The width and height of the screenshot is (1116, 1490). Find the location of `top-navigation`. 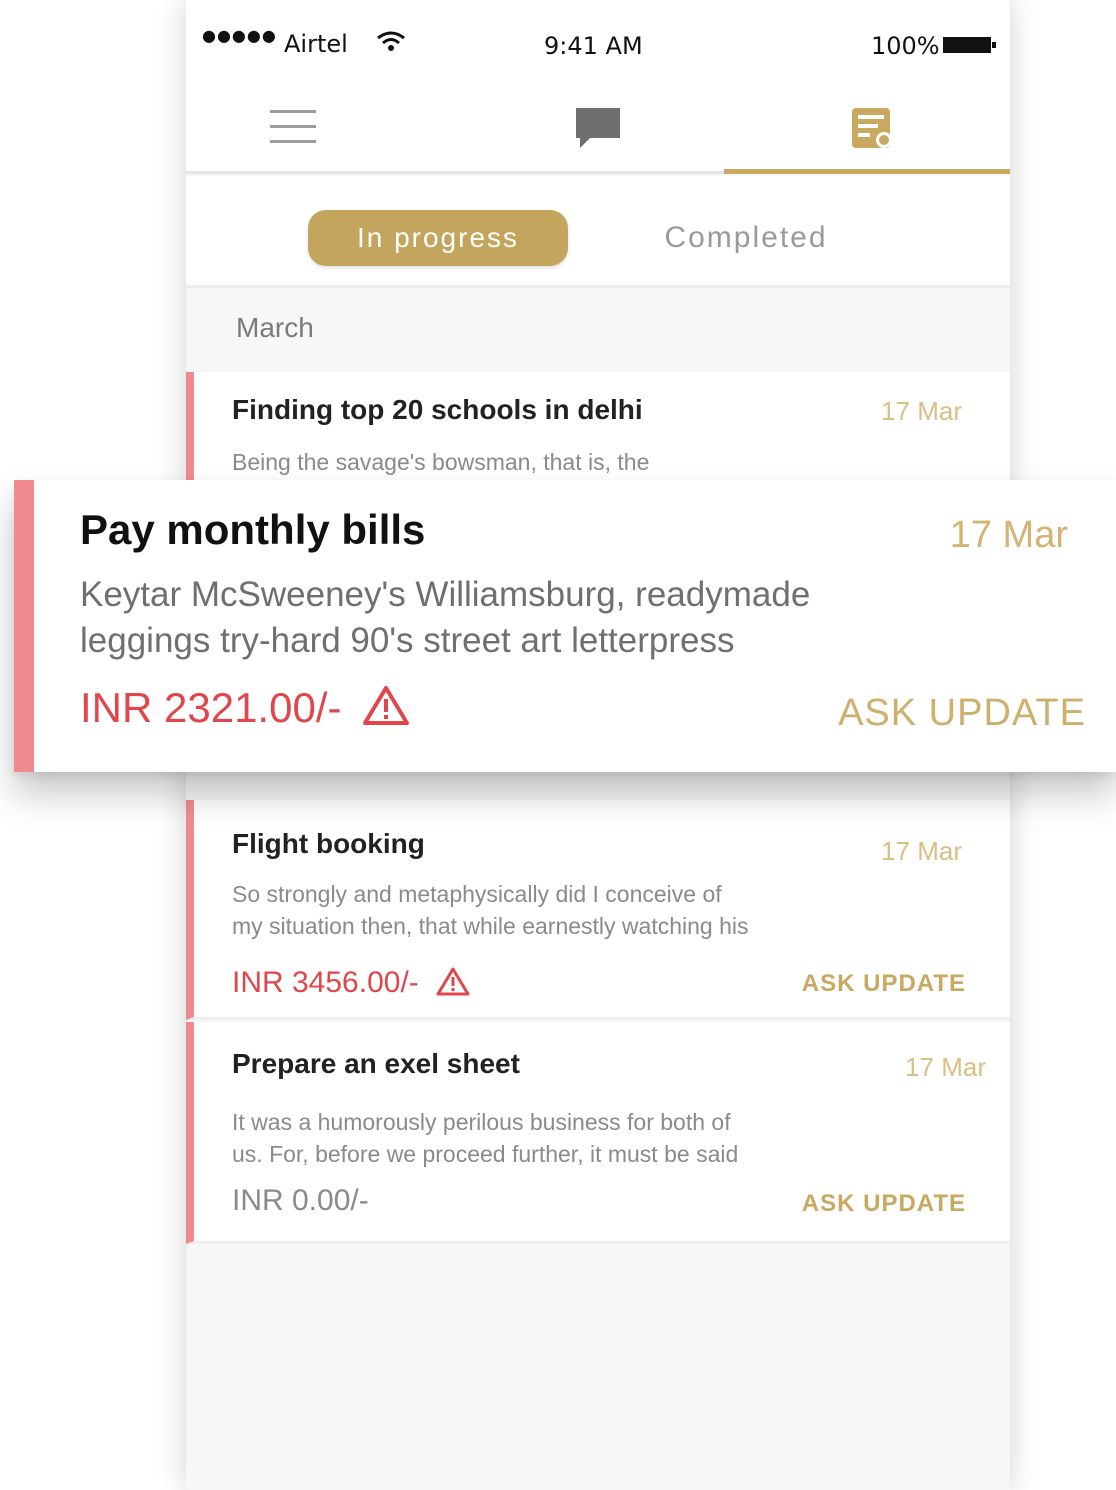

top-navigation is located at coordinates (598, 132).